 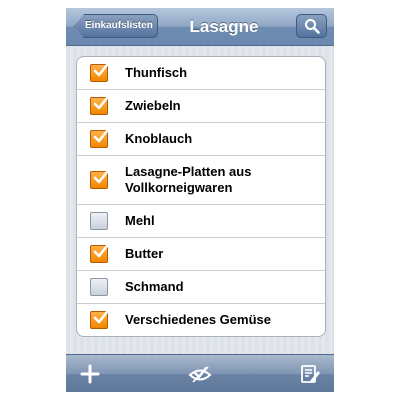 I want to click on add-item-button, so click(x=90, y=374).